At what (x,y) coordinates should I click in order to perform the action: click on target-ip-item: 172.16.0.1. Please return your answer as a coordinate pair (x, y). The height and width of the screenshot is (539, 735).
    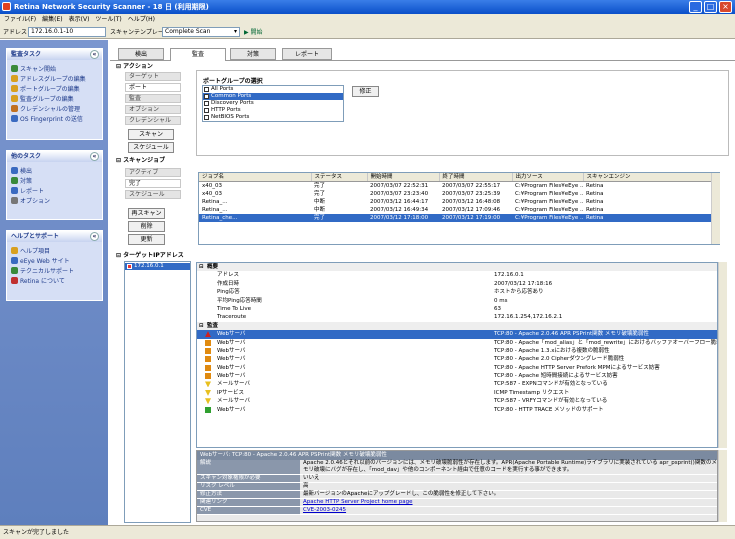
    Looking at the image, I should click on (157, 266).